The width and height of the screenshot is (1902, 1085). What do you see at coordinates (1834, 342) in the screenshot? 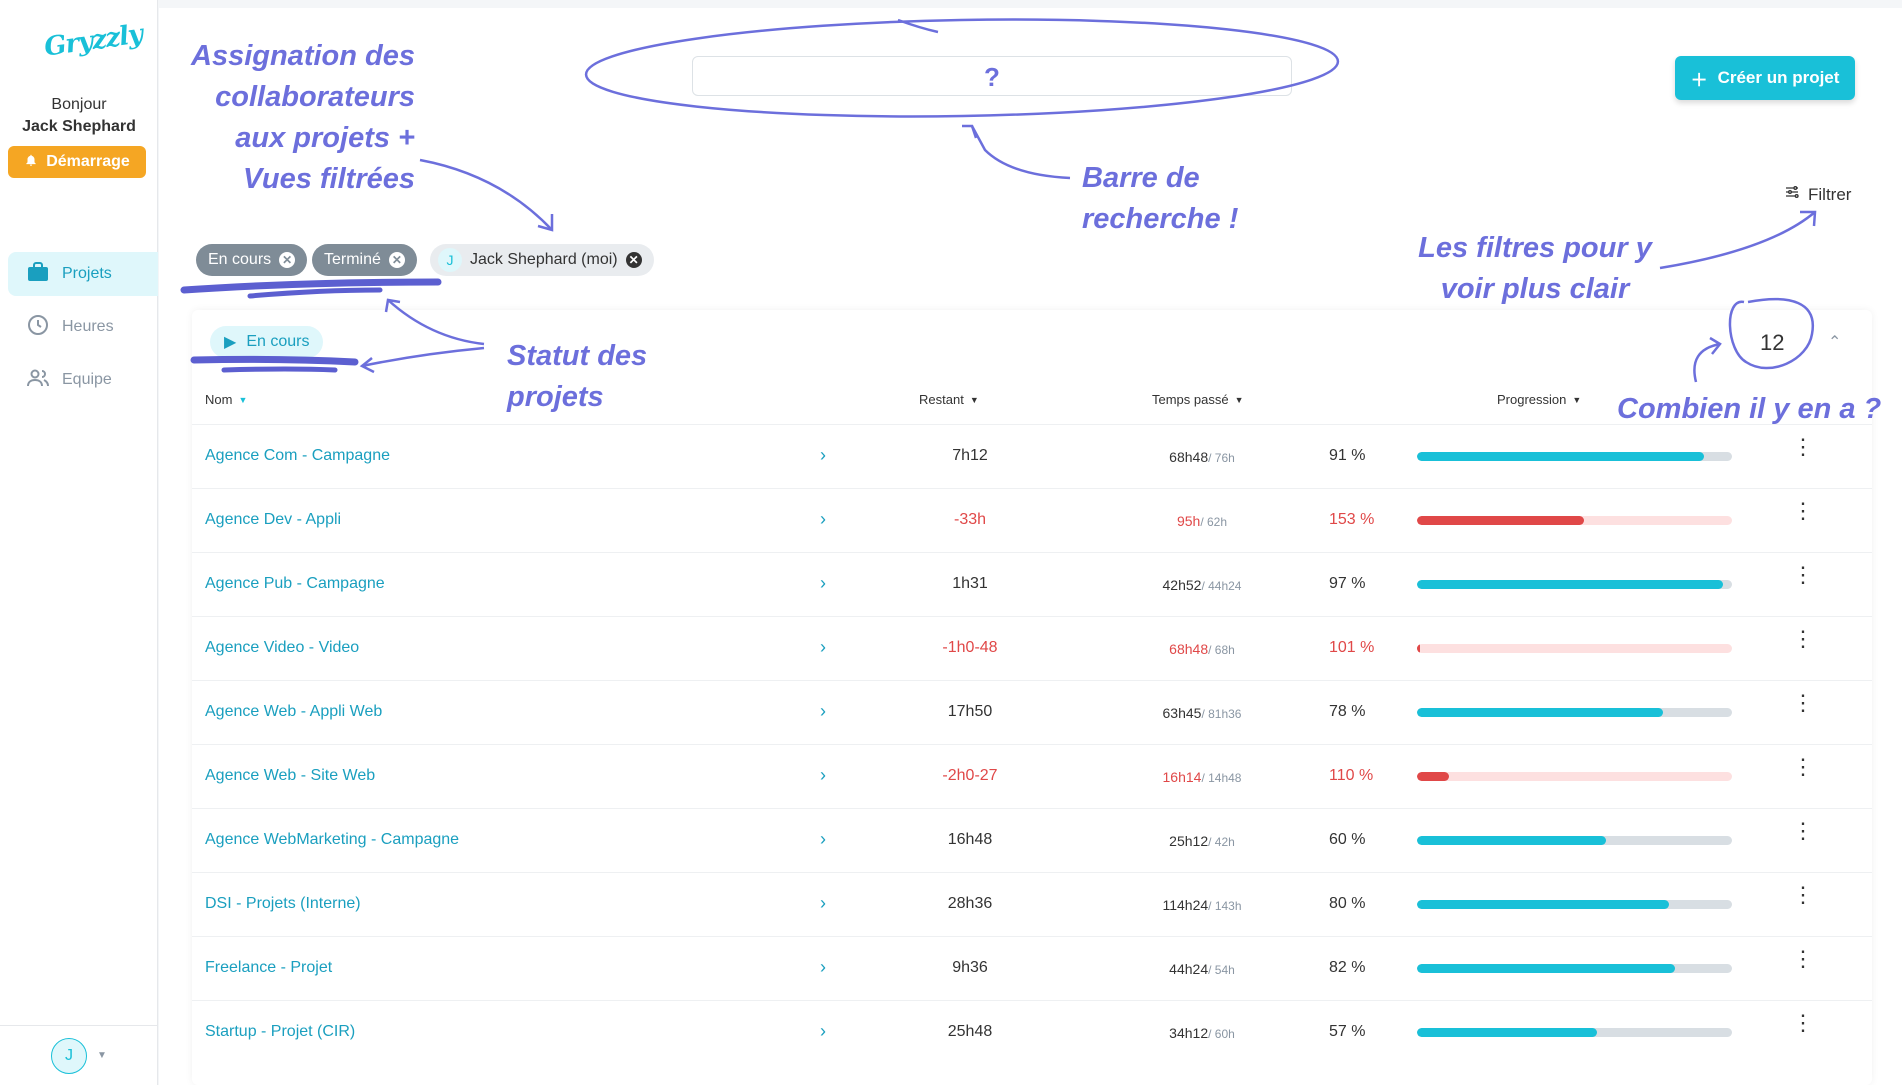
I see `chevron-up-icon: ⌃` at bounding box center [1834, 342].